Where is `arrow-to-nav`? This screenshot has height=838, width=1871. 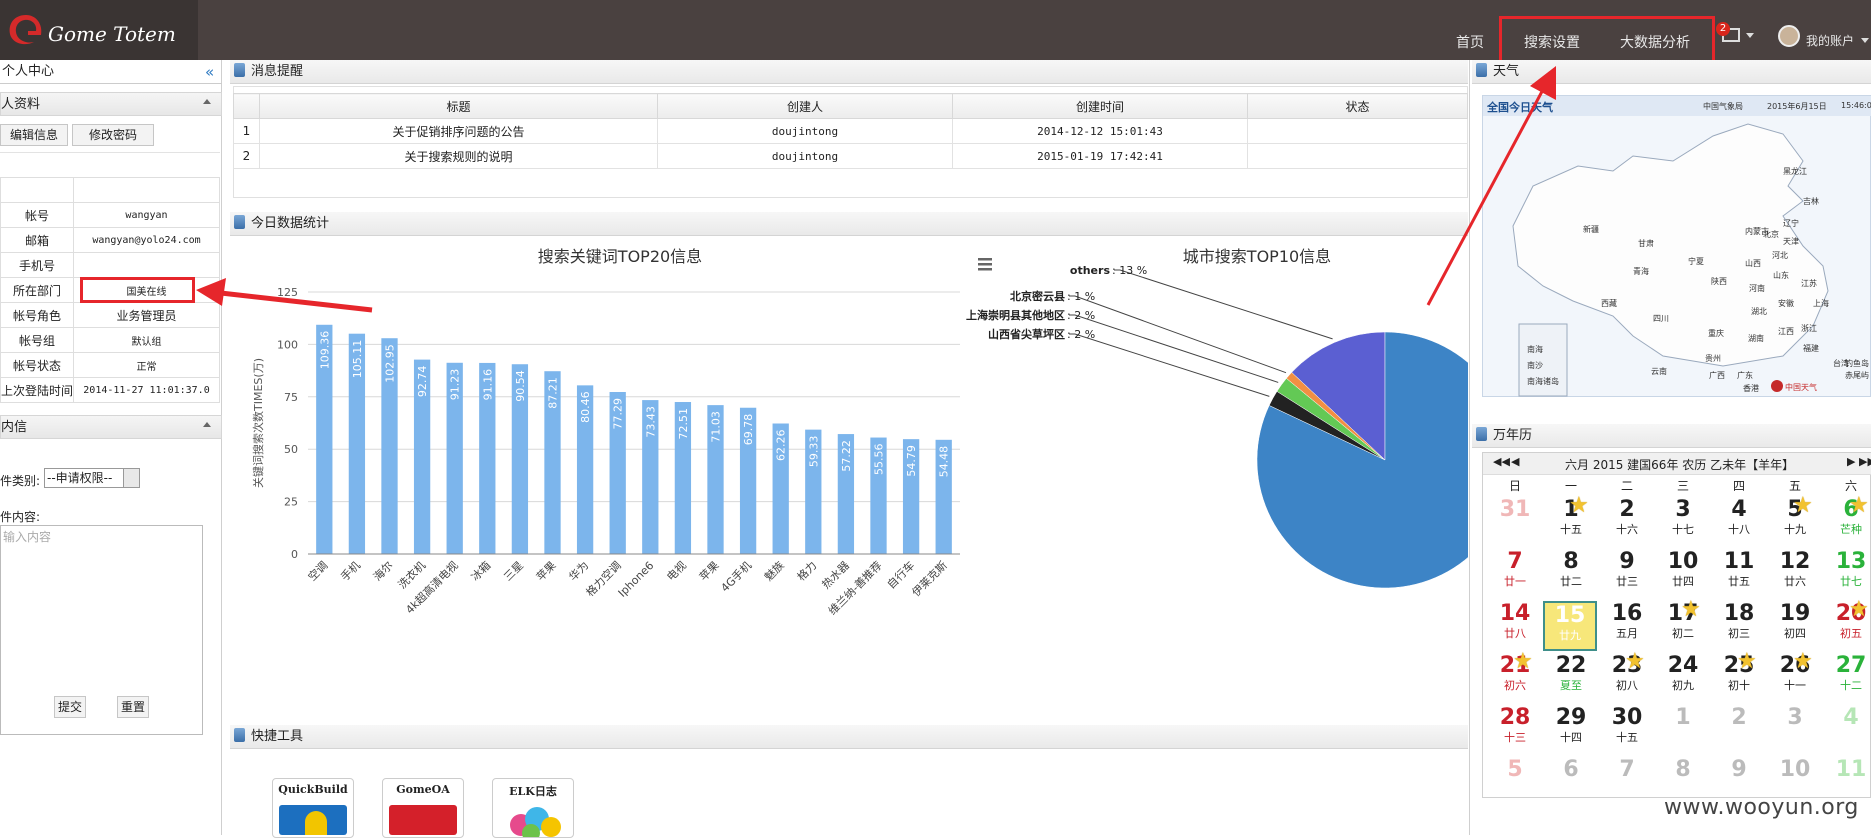 arrow-to-nav is located at coordinates (1491, 186).